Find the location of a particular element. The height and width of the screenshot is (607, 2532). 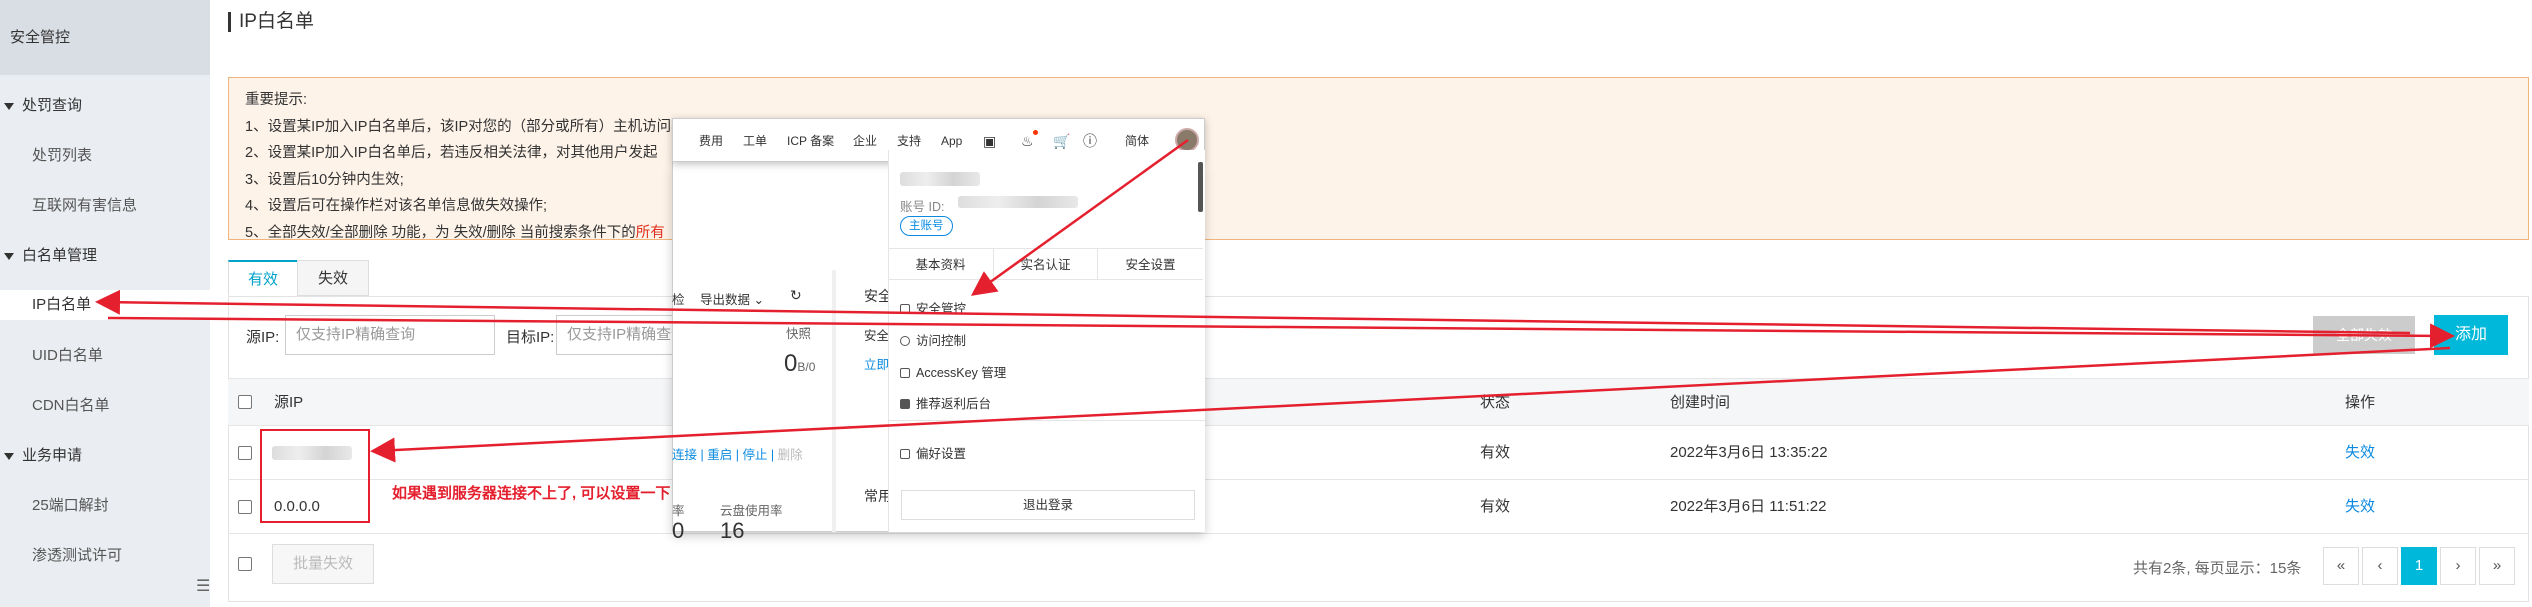

sidebar-item-cdn-whitelist: CDN白名单 is located at coordinates (105, 406).